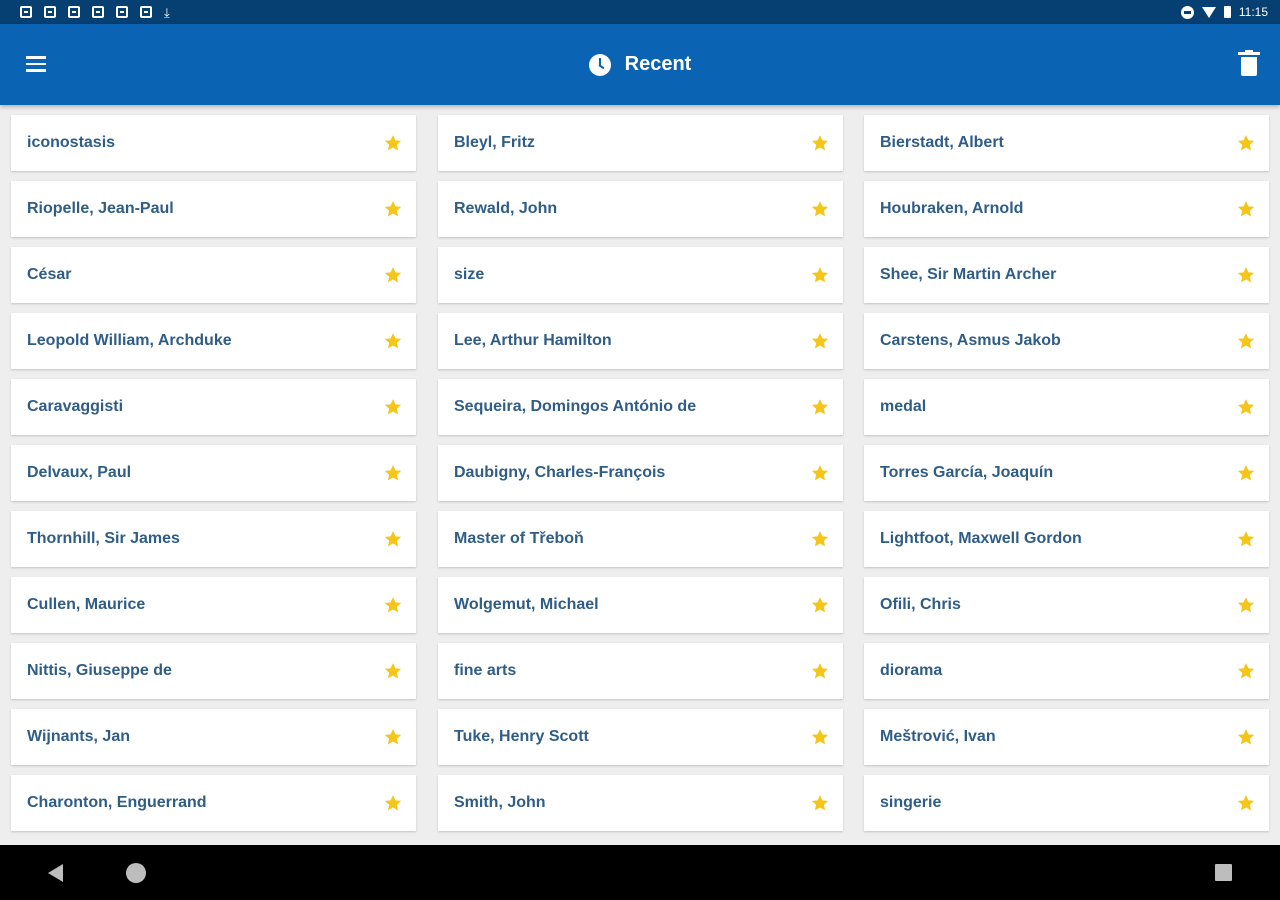 This screenshot has width=1280, height=900. I want to click on list-item: Caravaggisti, so click(213, 407).